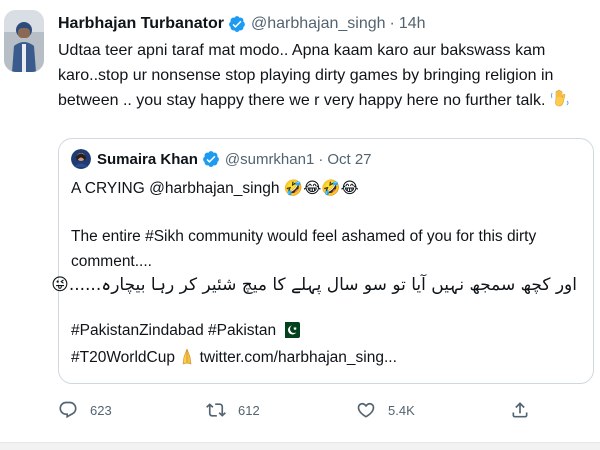 This screenshot has width=600, height=450. I want to click on like-button: 5.4K, so click(385, 410).